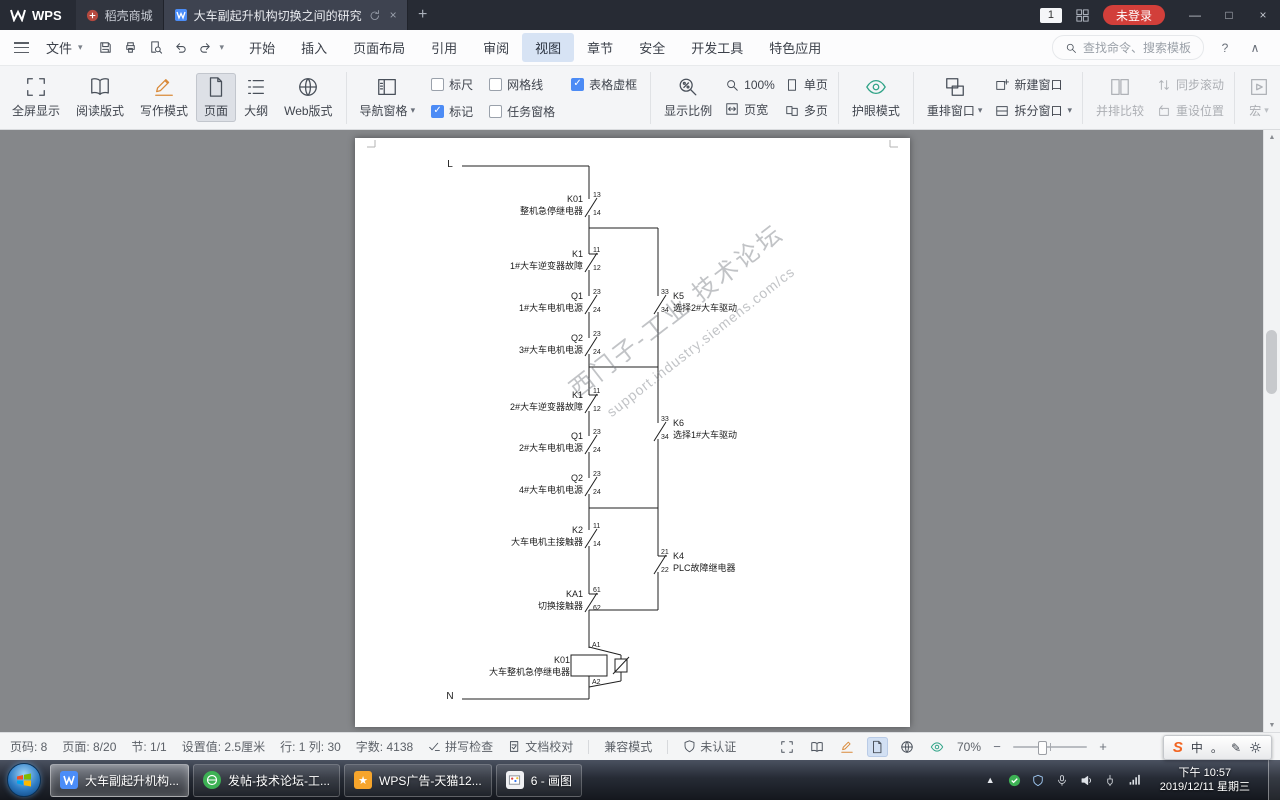 The width and height of the screenshot is (1280, 800). What do you see at coordinates (817, 747) in the screenshot?
I see `reading-view-button` at bounding box center [817, 747].